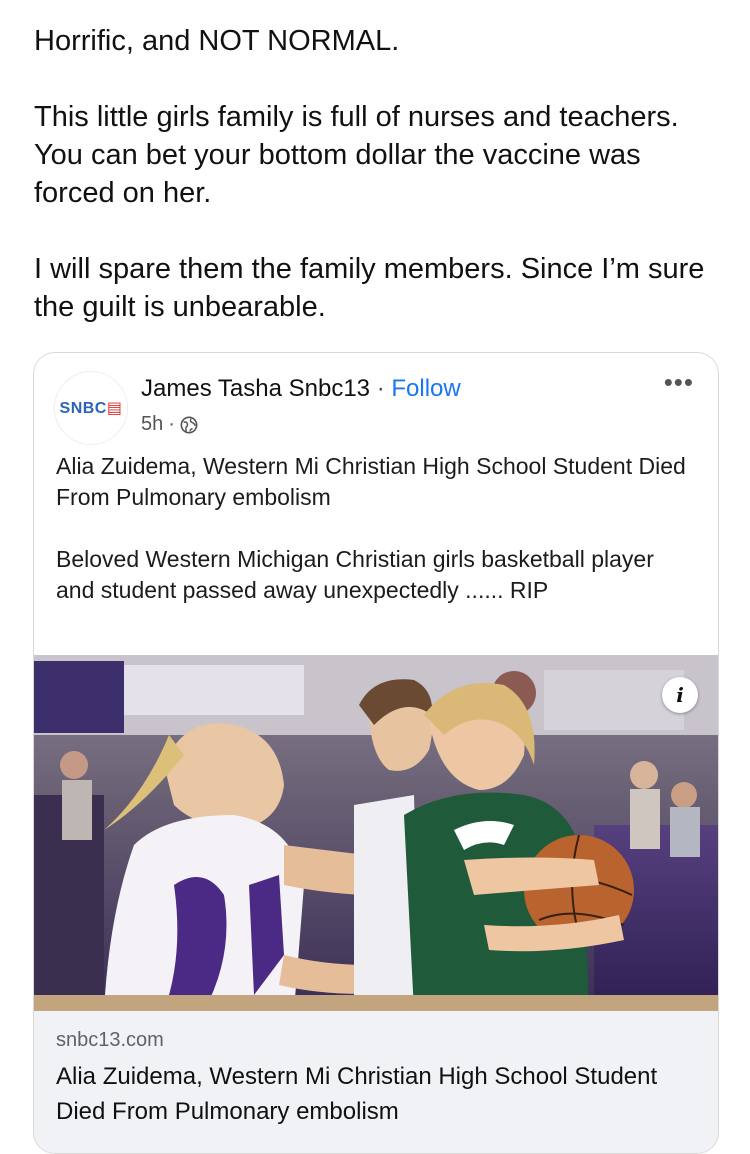  I want to click on post-line-1: Horrific, and NOT NORMAL., so click(217, 41).